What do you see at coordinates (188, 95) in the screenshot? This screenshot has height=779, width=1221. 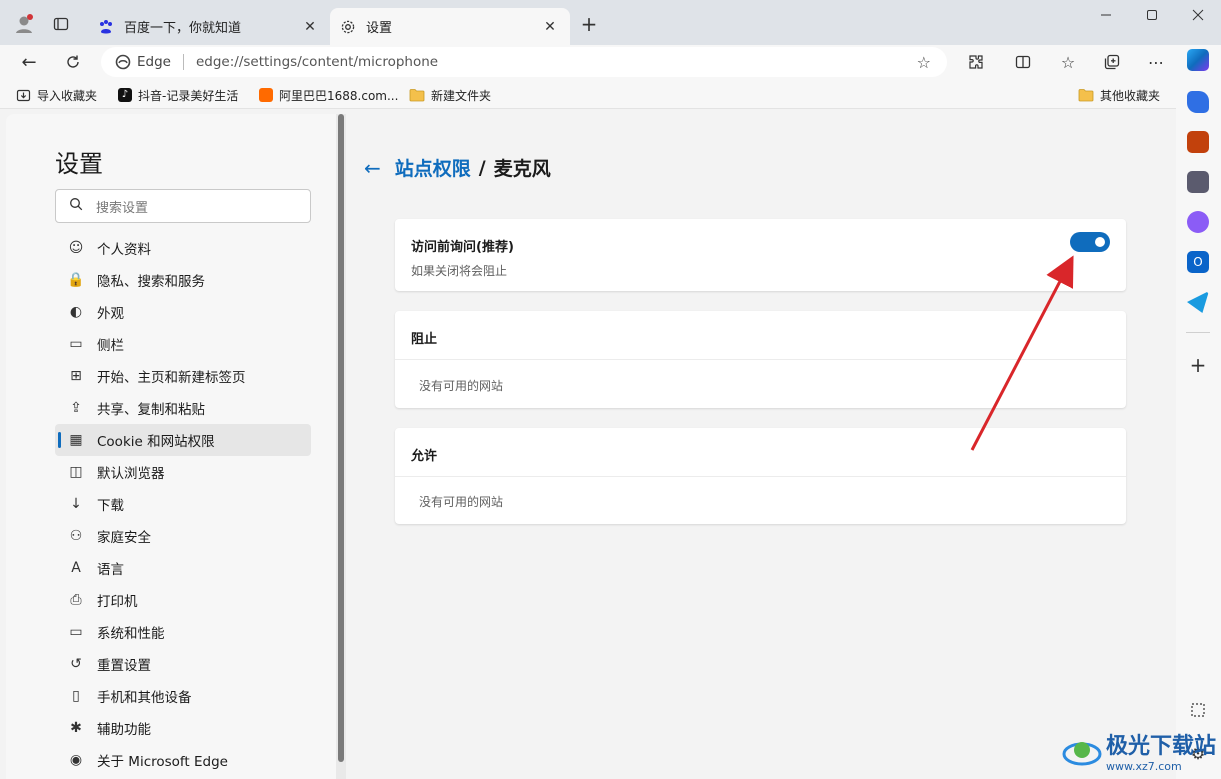 I see `bookmark-label: 抖音-记录美好生活` at bounding box center [188, 95].